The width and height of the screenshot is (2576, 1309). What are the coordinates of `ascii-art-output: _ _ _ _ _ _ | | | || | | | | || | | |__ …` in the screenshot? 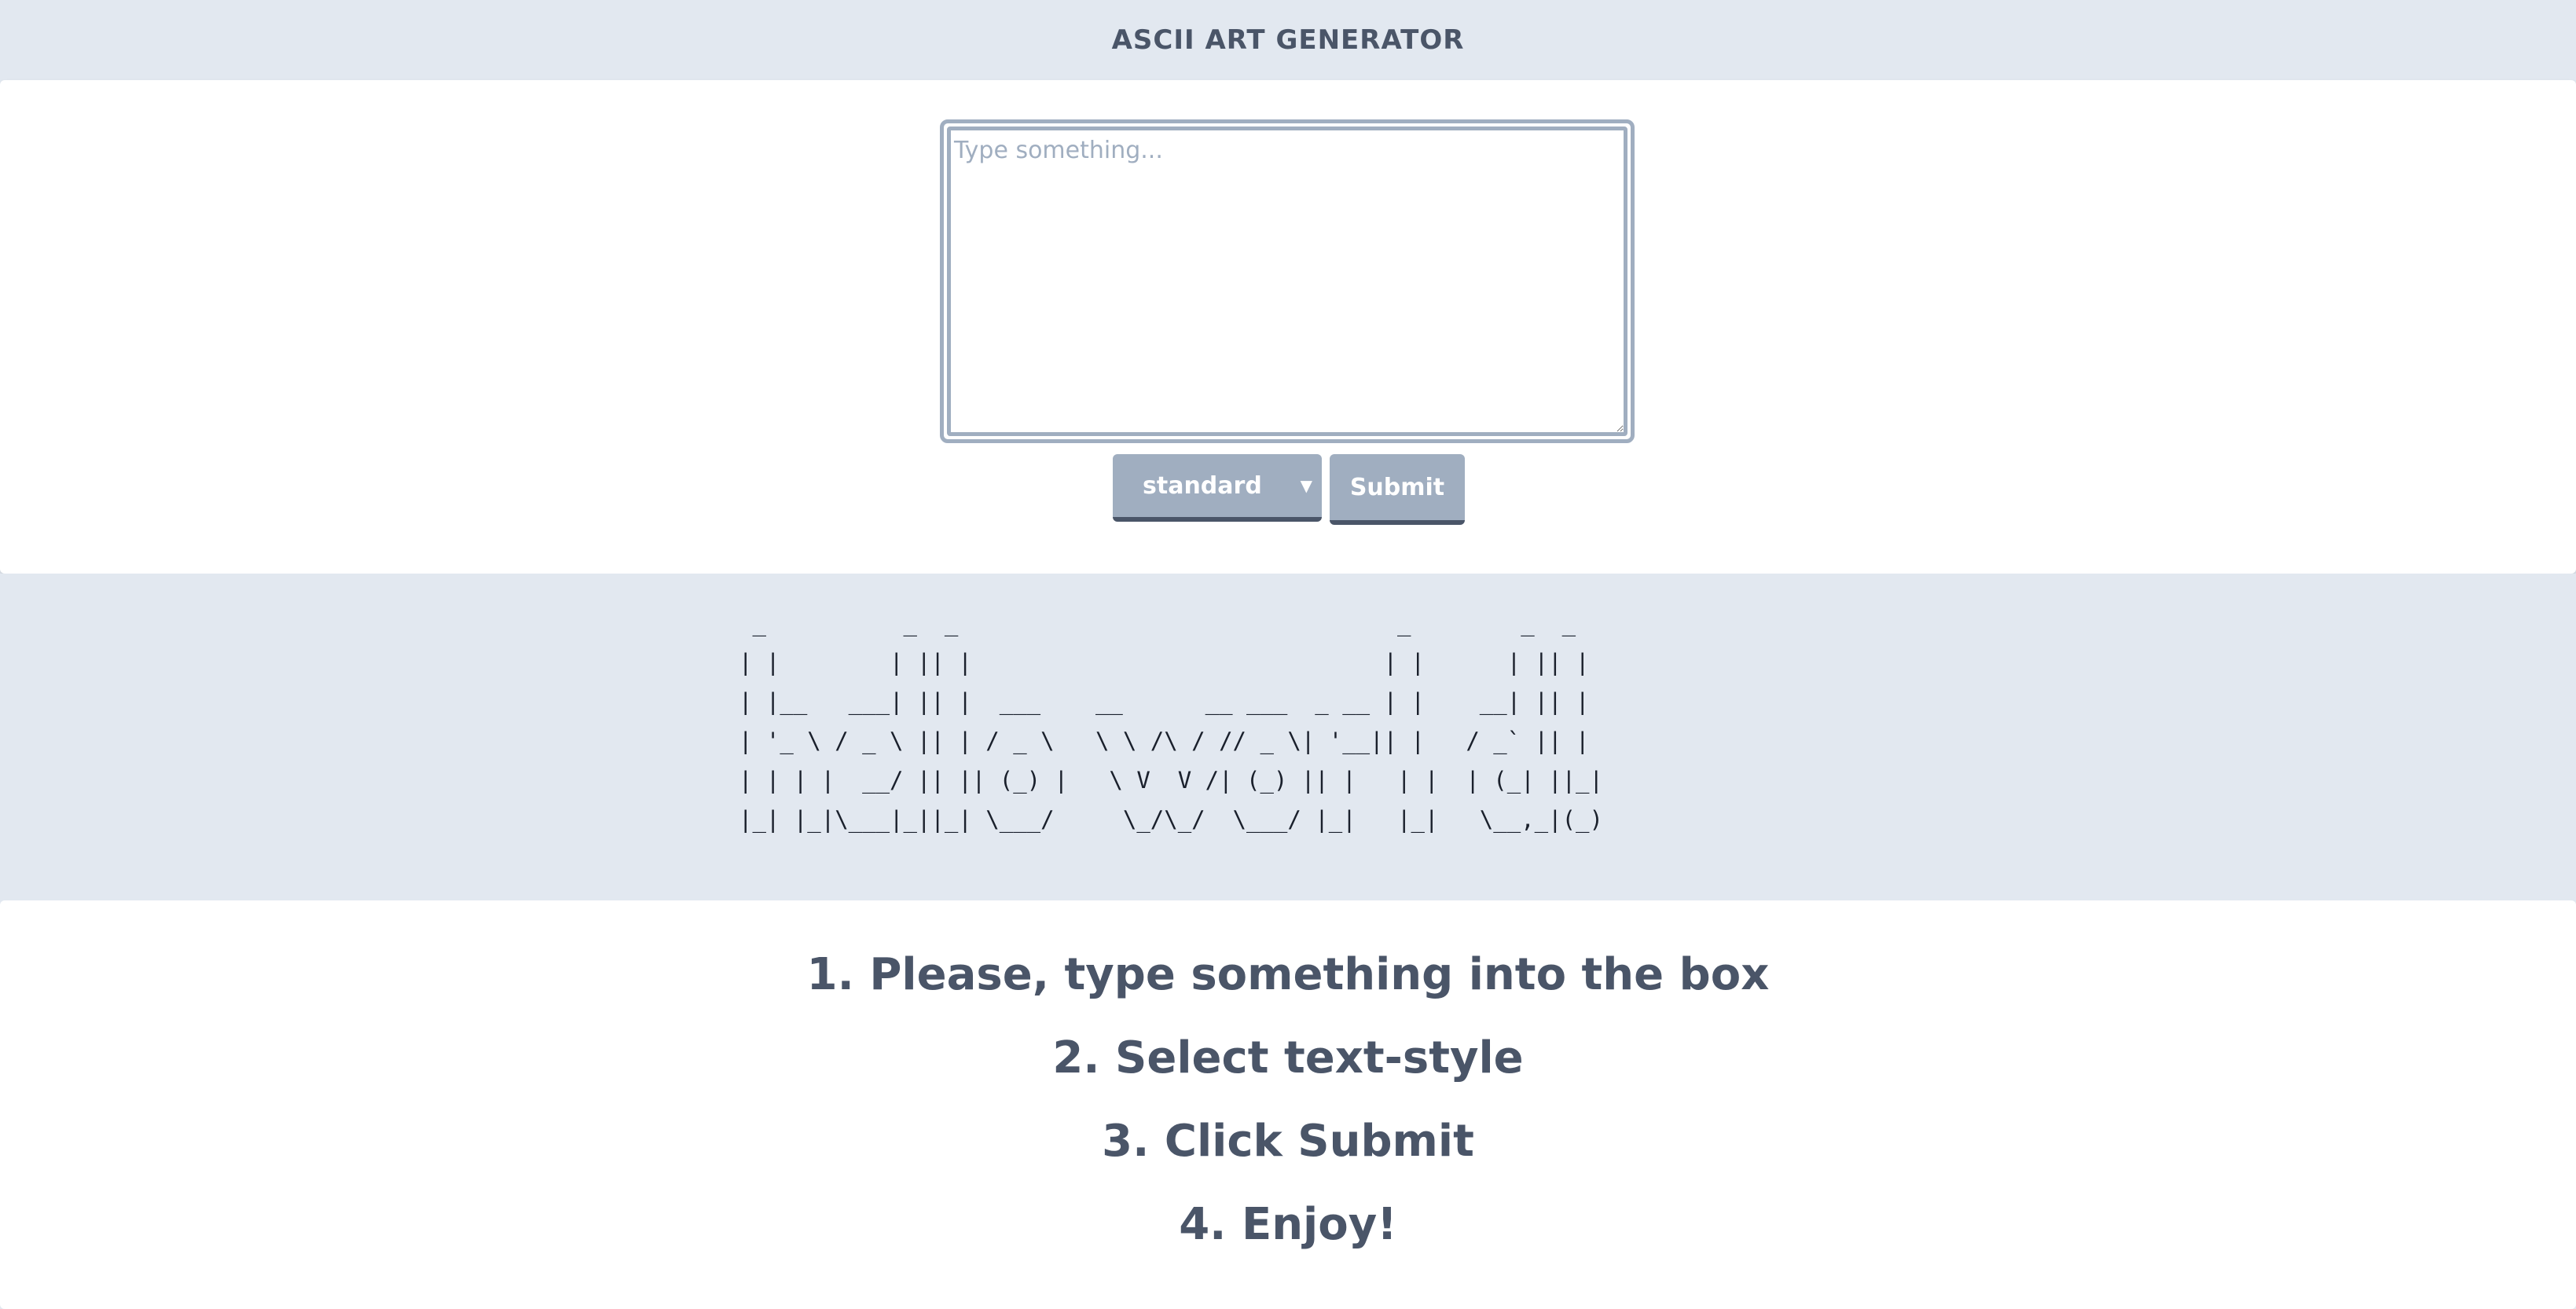 It's located at (1171, 721).